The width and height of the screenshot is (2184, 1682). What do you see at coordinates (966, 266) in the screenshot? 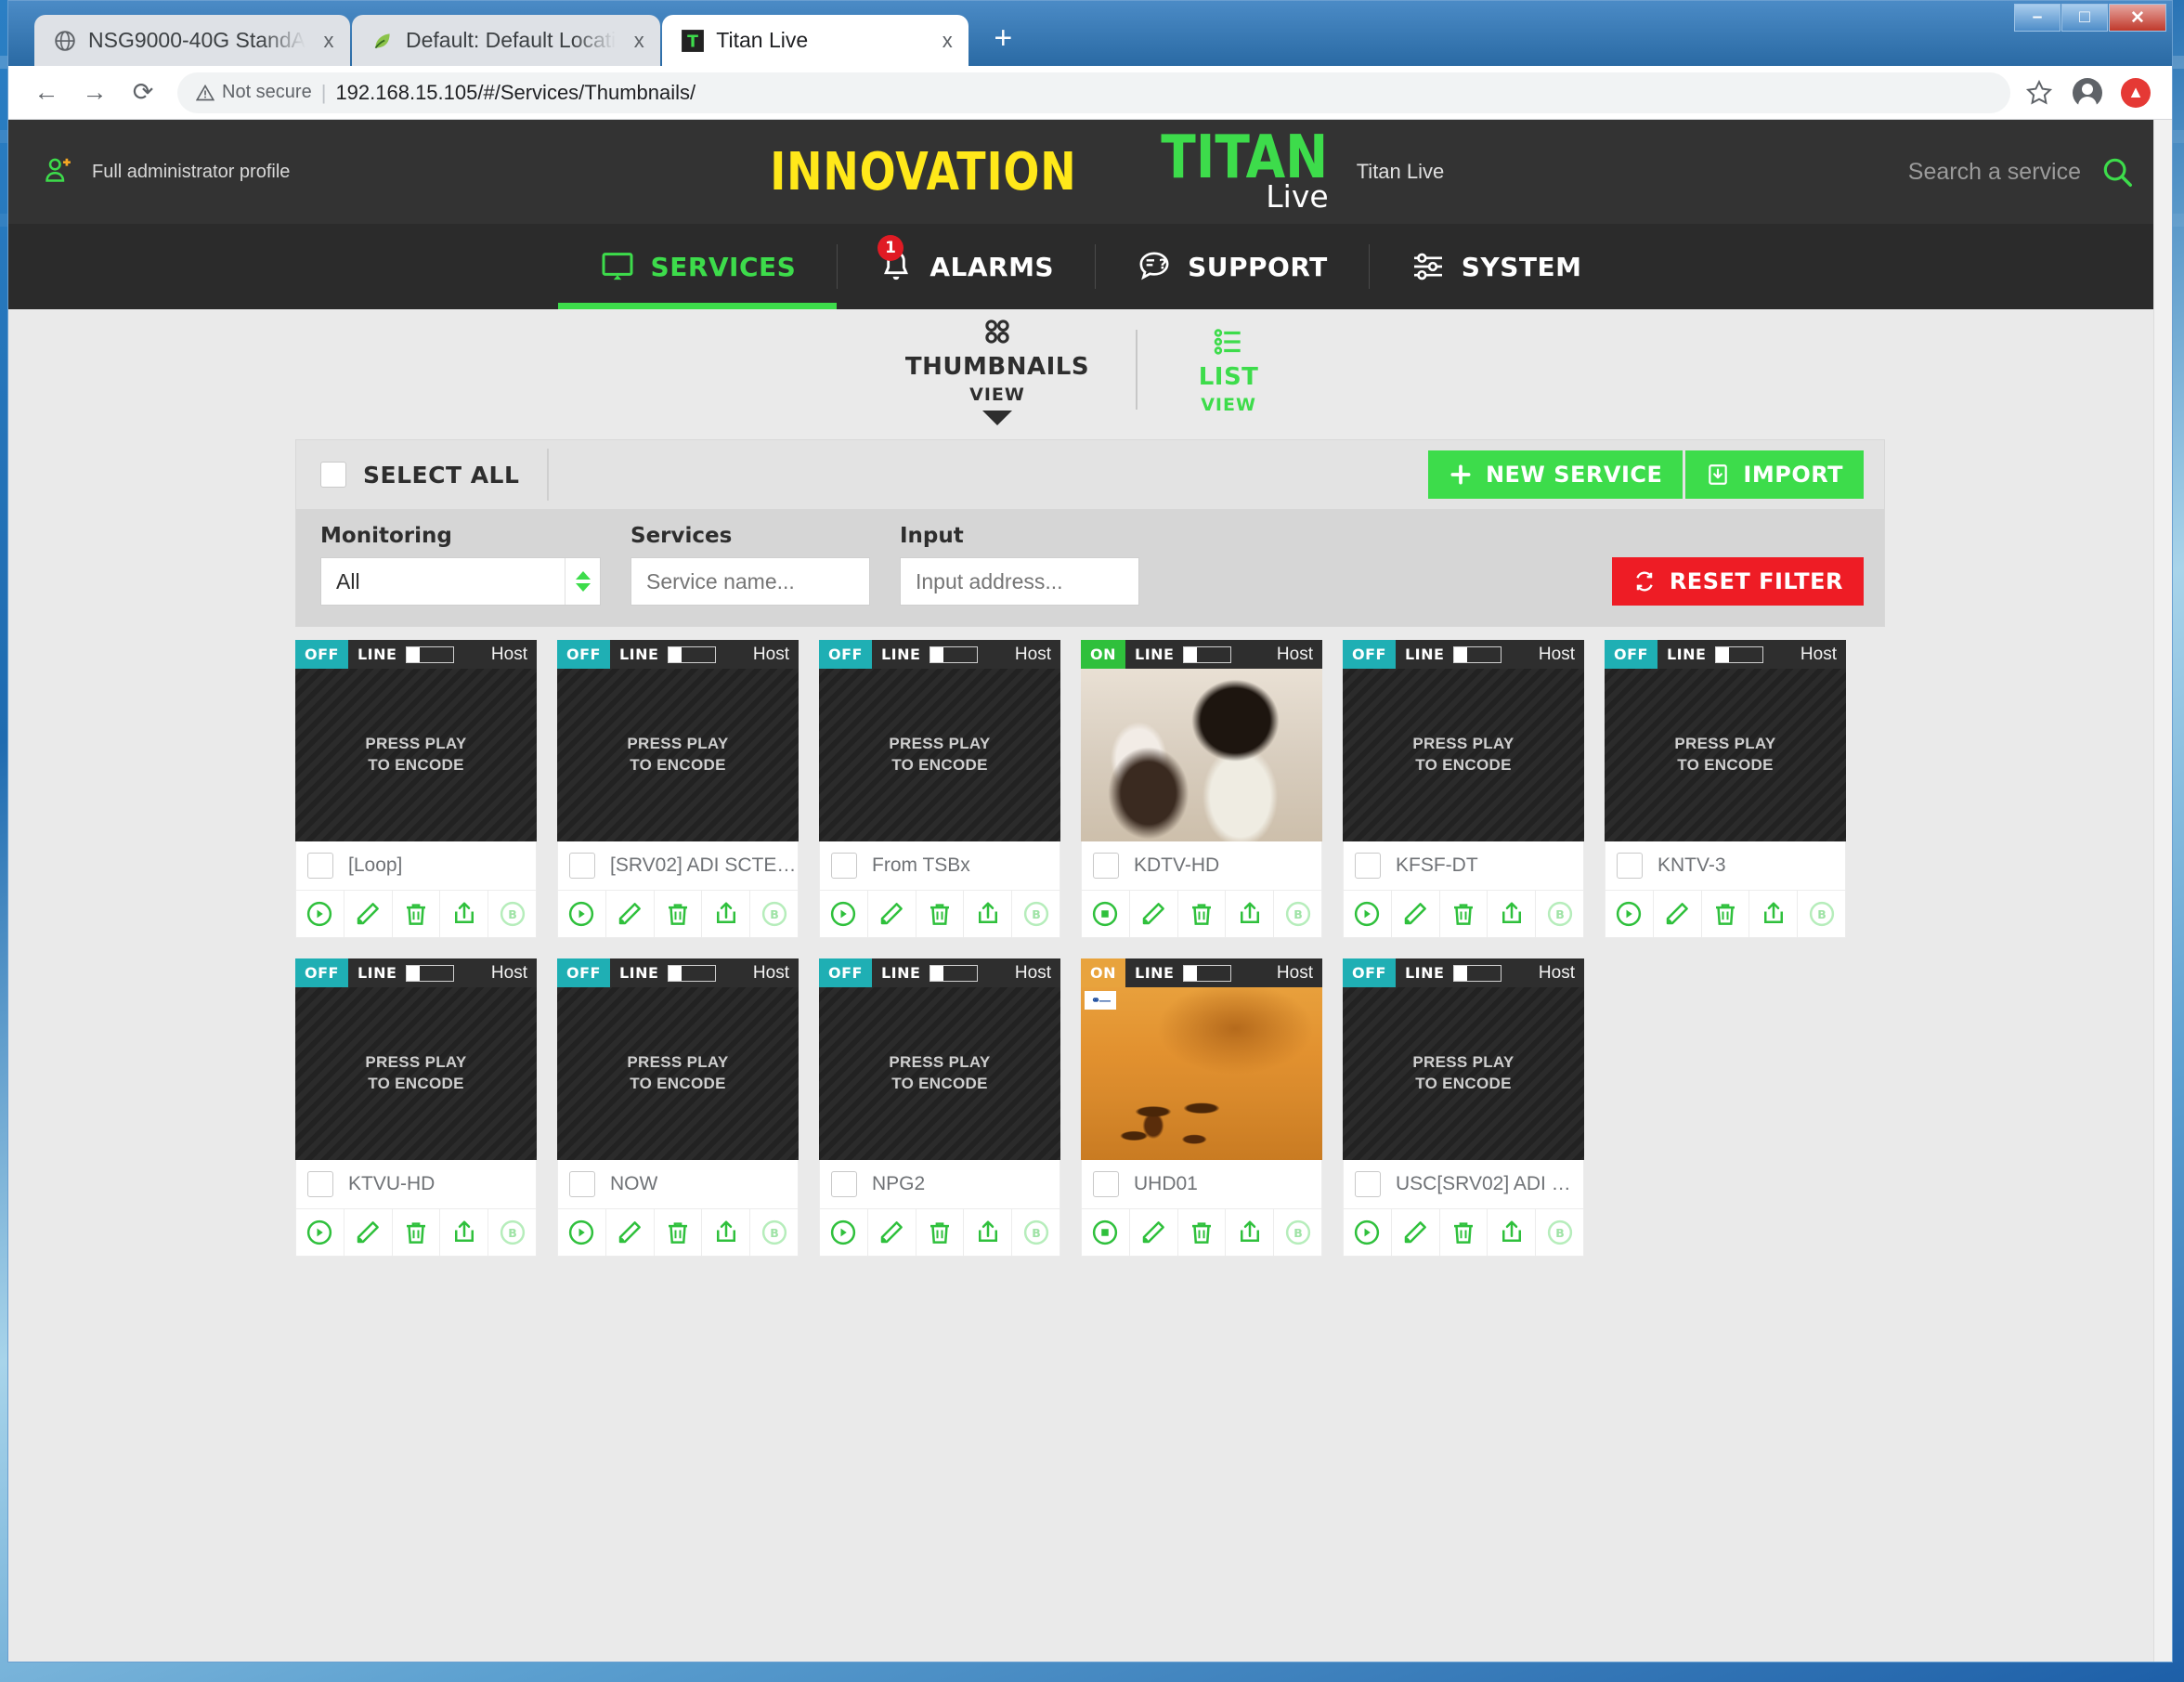
I see `nav-item-alarms: 1 ALARMS` at bounding box center [966, 266].